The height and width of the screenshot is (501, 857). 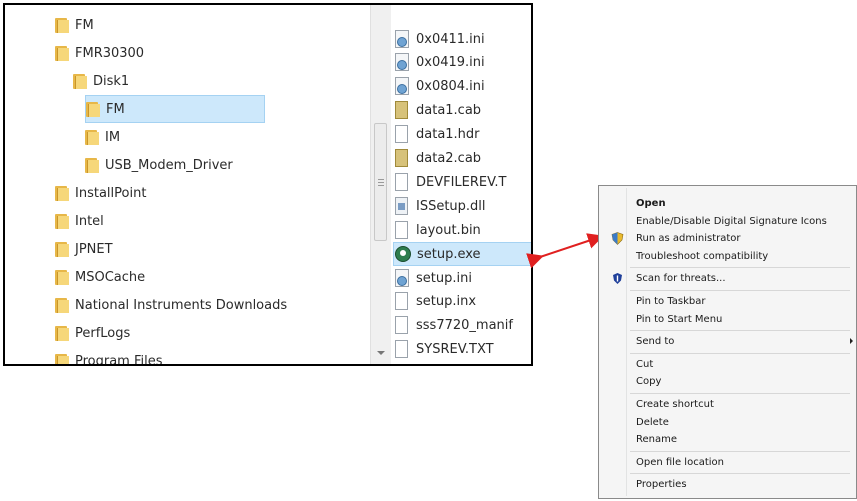 I want to click on context-menu-item: Pin to Start Menu, so click(x=727, y=319).